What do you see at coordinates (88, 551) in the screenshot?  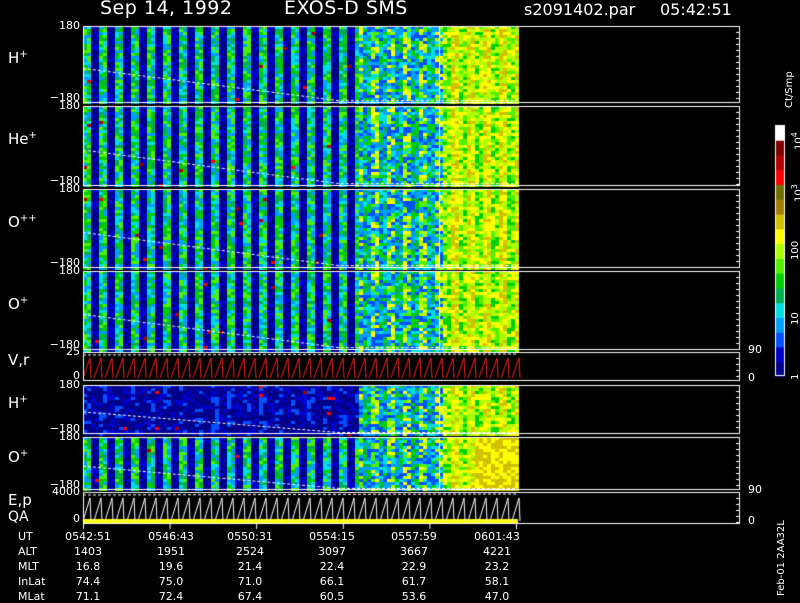 I see `orbit-cell: 1403` at bounding box center [88, 551].